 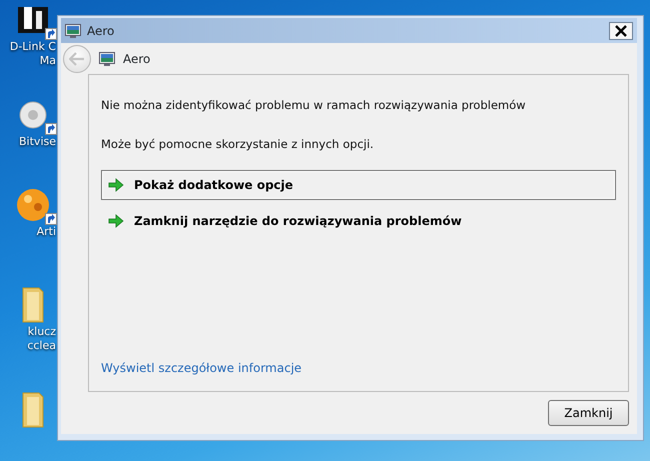 I want to click on message-text: Nie można zidentyfikować problemu w ramach rozwiązywania problemów, so click(x=314, y=105).